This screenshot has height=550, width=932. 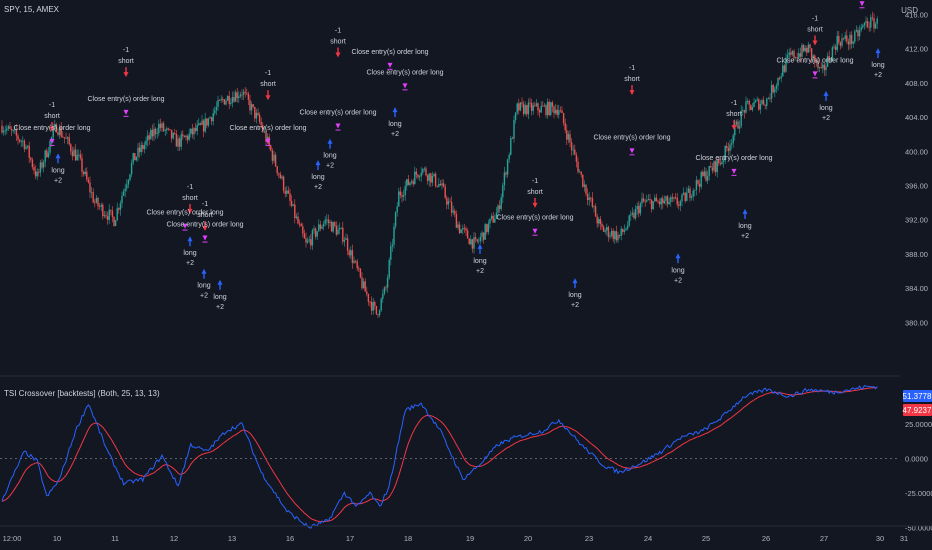 I want to click on time-tick-label: 26, so click(x=766, y=538).